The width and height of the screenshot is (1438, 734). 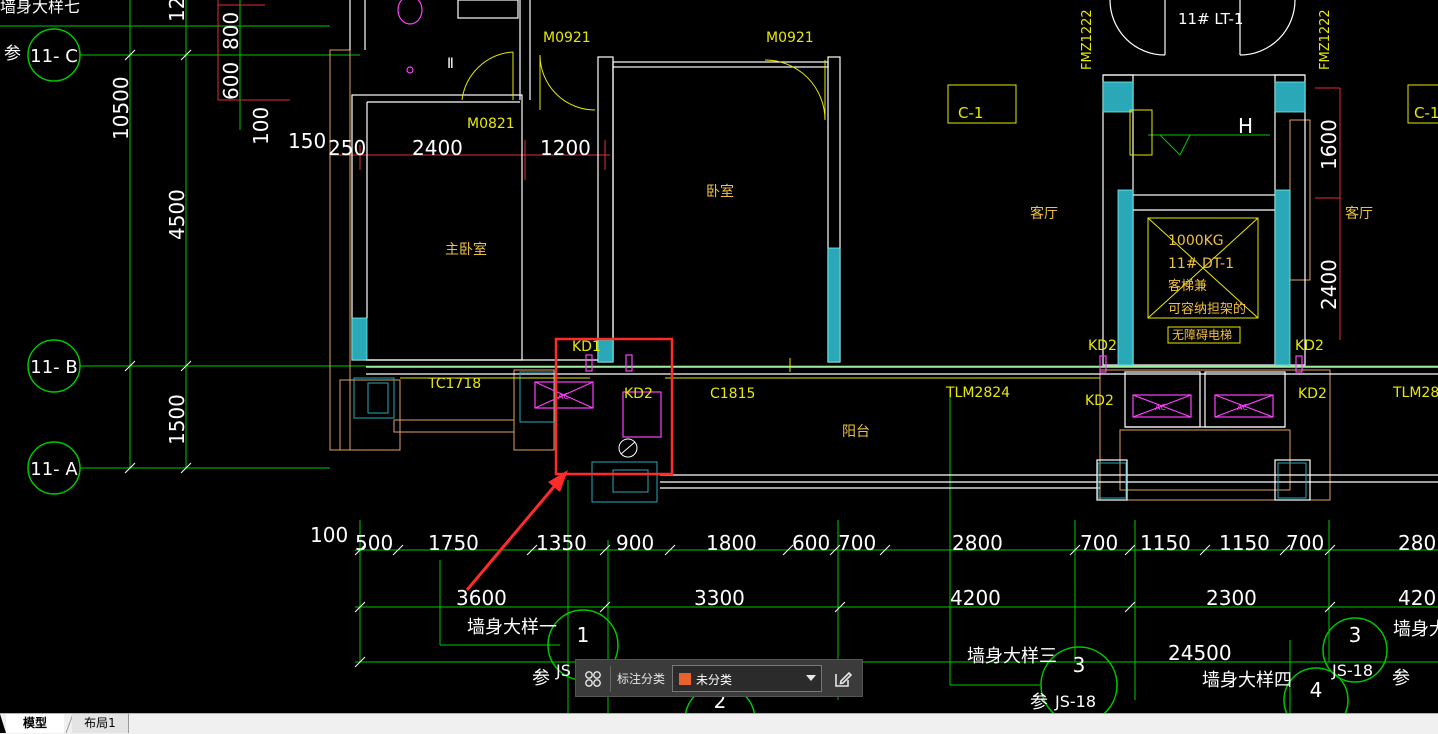 I want to click on chevron-down-icon, so click(x=811, y=678).